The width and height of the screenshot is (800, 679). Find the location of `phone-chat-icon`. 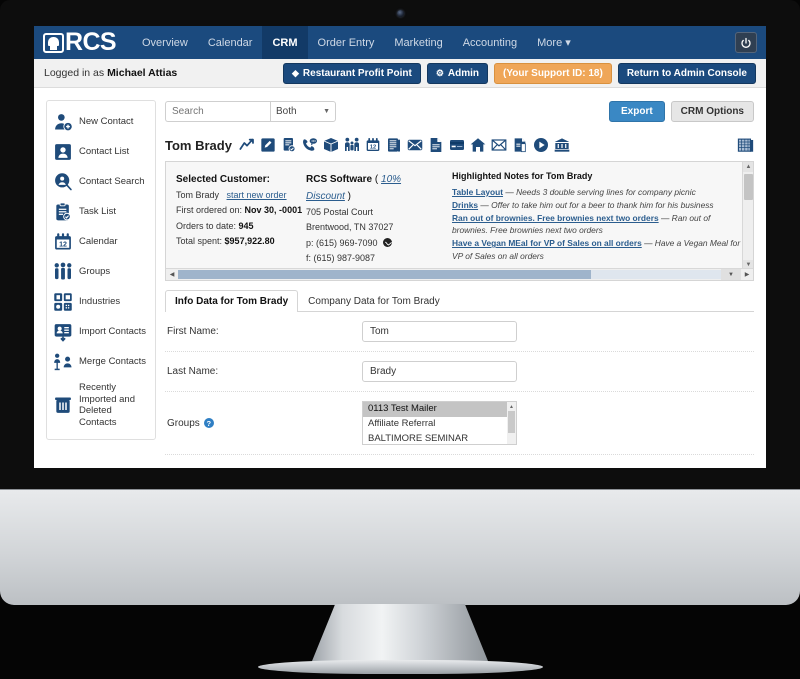

phone-chat-icon is located at coordinates (310, 145).